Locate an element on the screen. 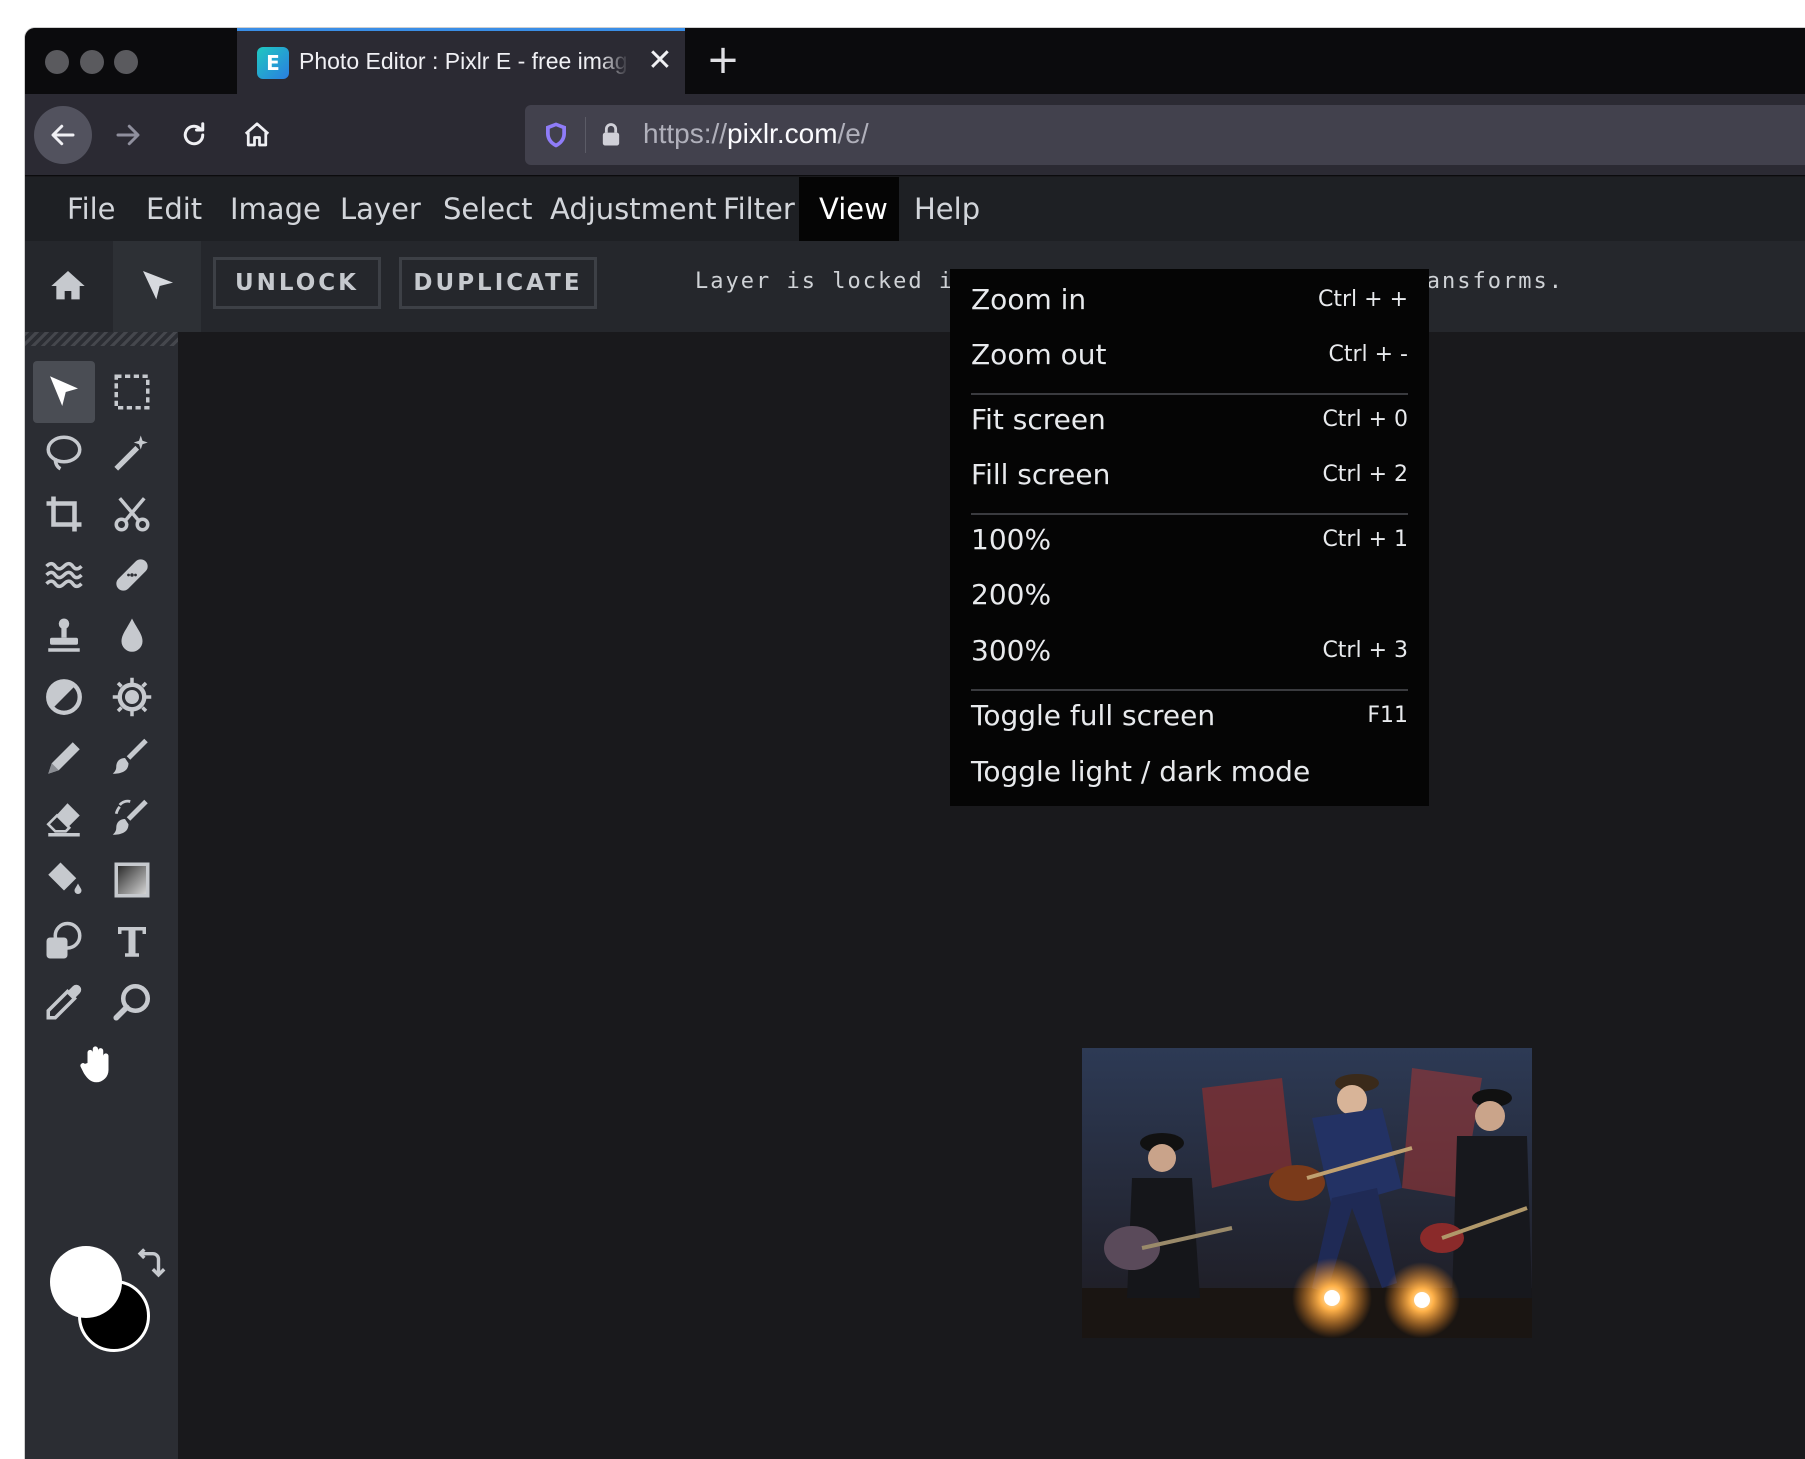  shield-icon is located at coordinates (556, 135).